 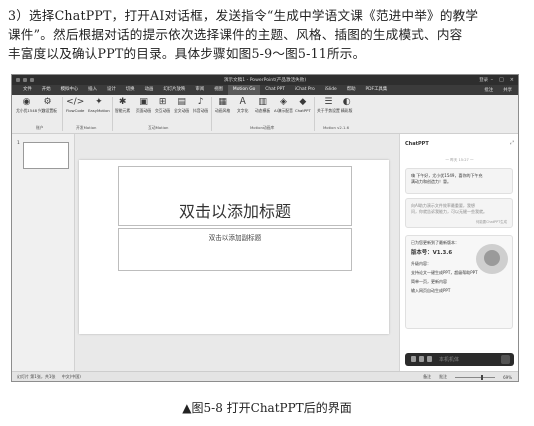 I want to click on group-label-interact: 互动Motion, so click(x=158, y=127).